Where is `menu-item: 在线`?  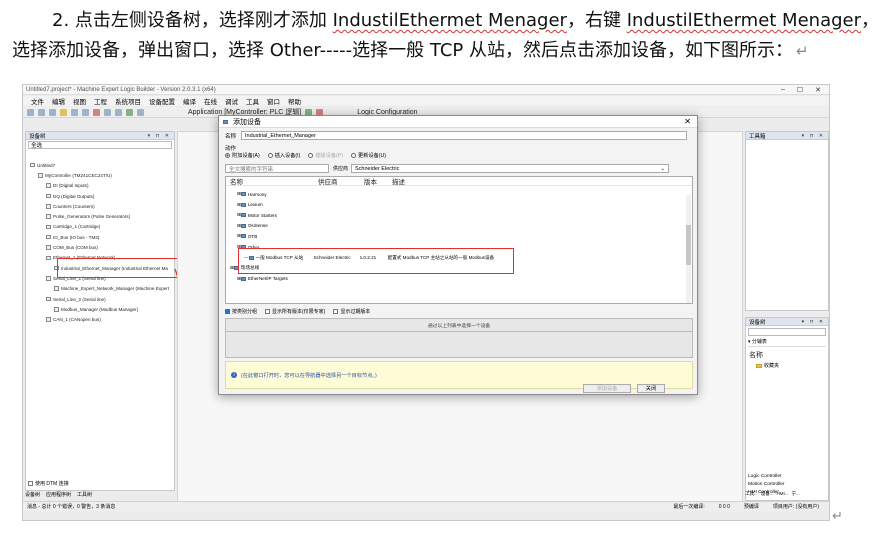 menu-item: 在线 is located at coordinates (210, 101).